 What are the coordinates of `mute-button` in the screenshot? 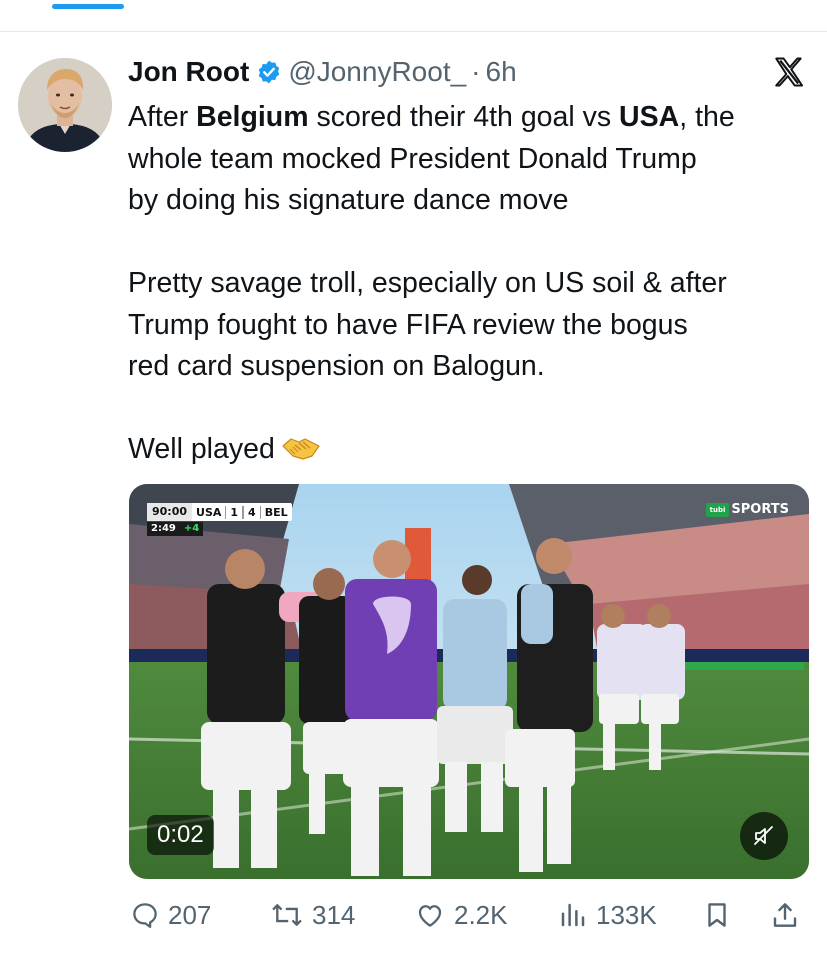 It's located at (764, 836).